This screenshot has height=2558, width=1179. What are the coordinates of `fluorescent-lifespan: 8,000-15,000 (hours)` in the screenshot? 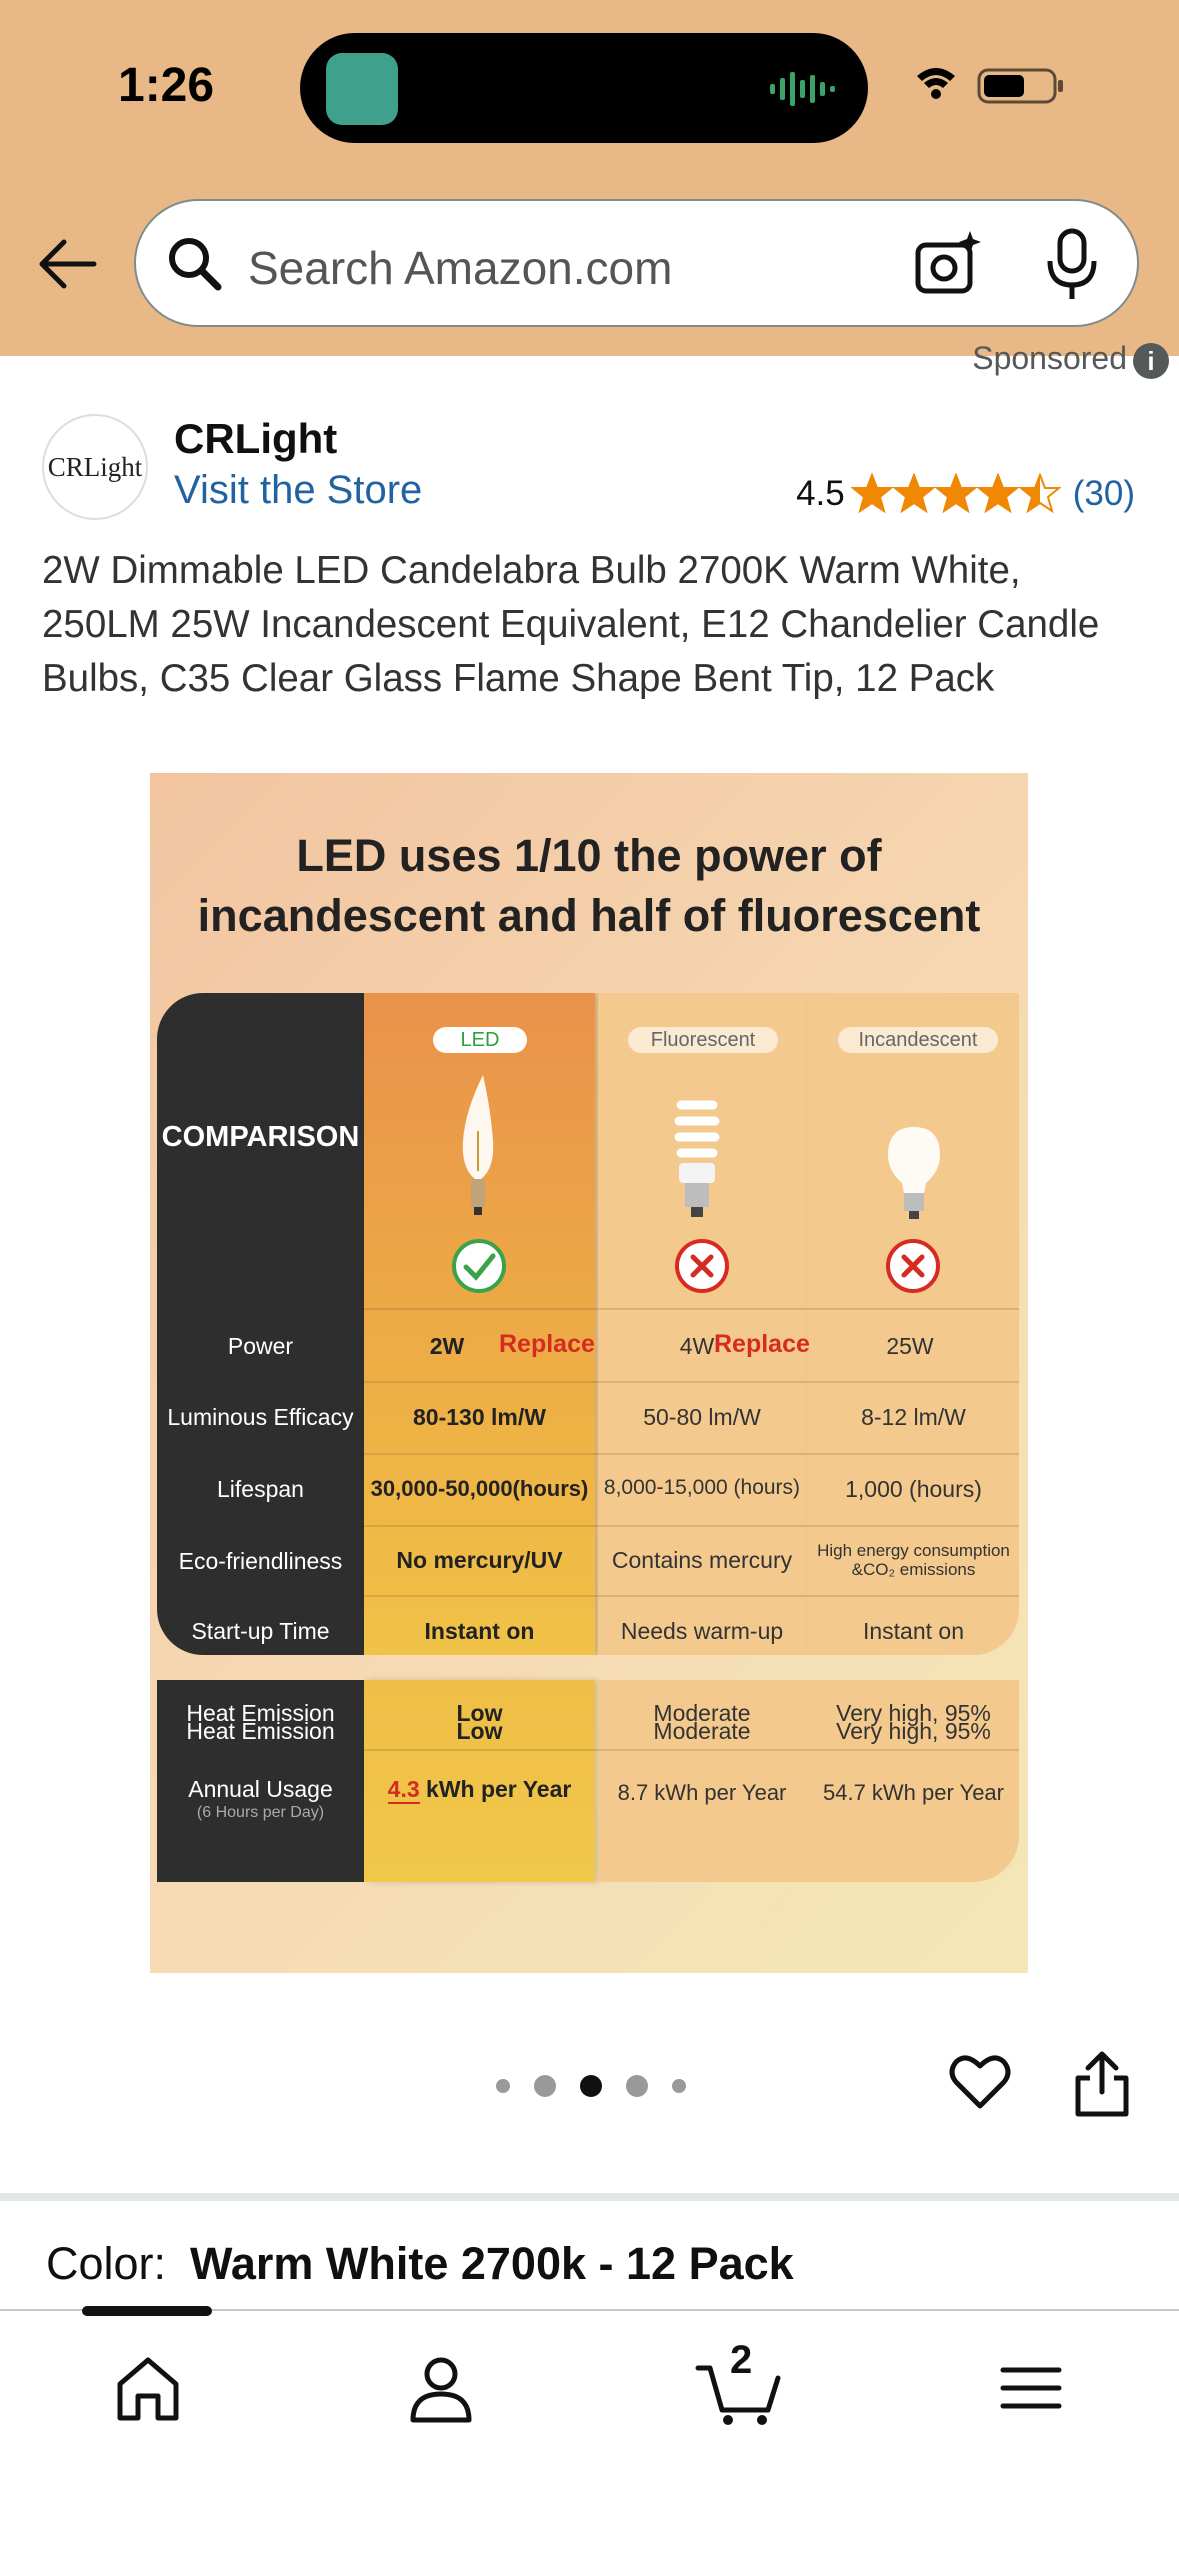 It's located at (702, 1487).